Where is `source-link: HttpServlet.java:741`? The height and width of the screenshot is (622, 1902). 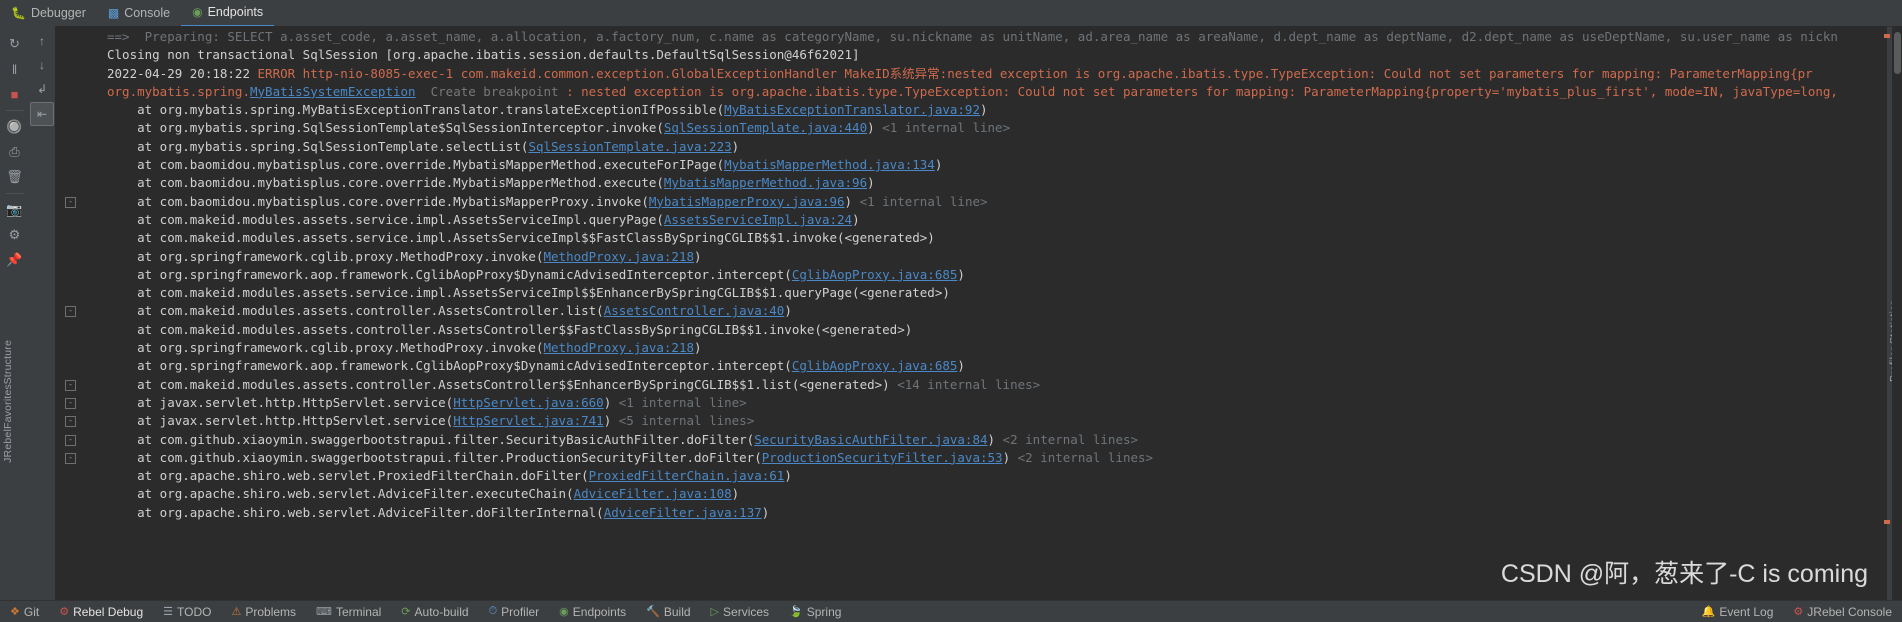
source-link: HttpServlet.java:741 is located at coordinates (528, 420).